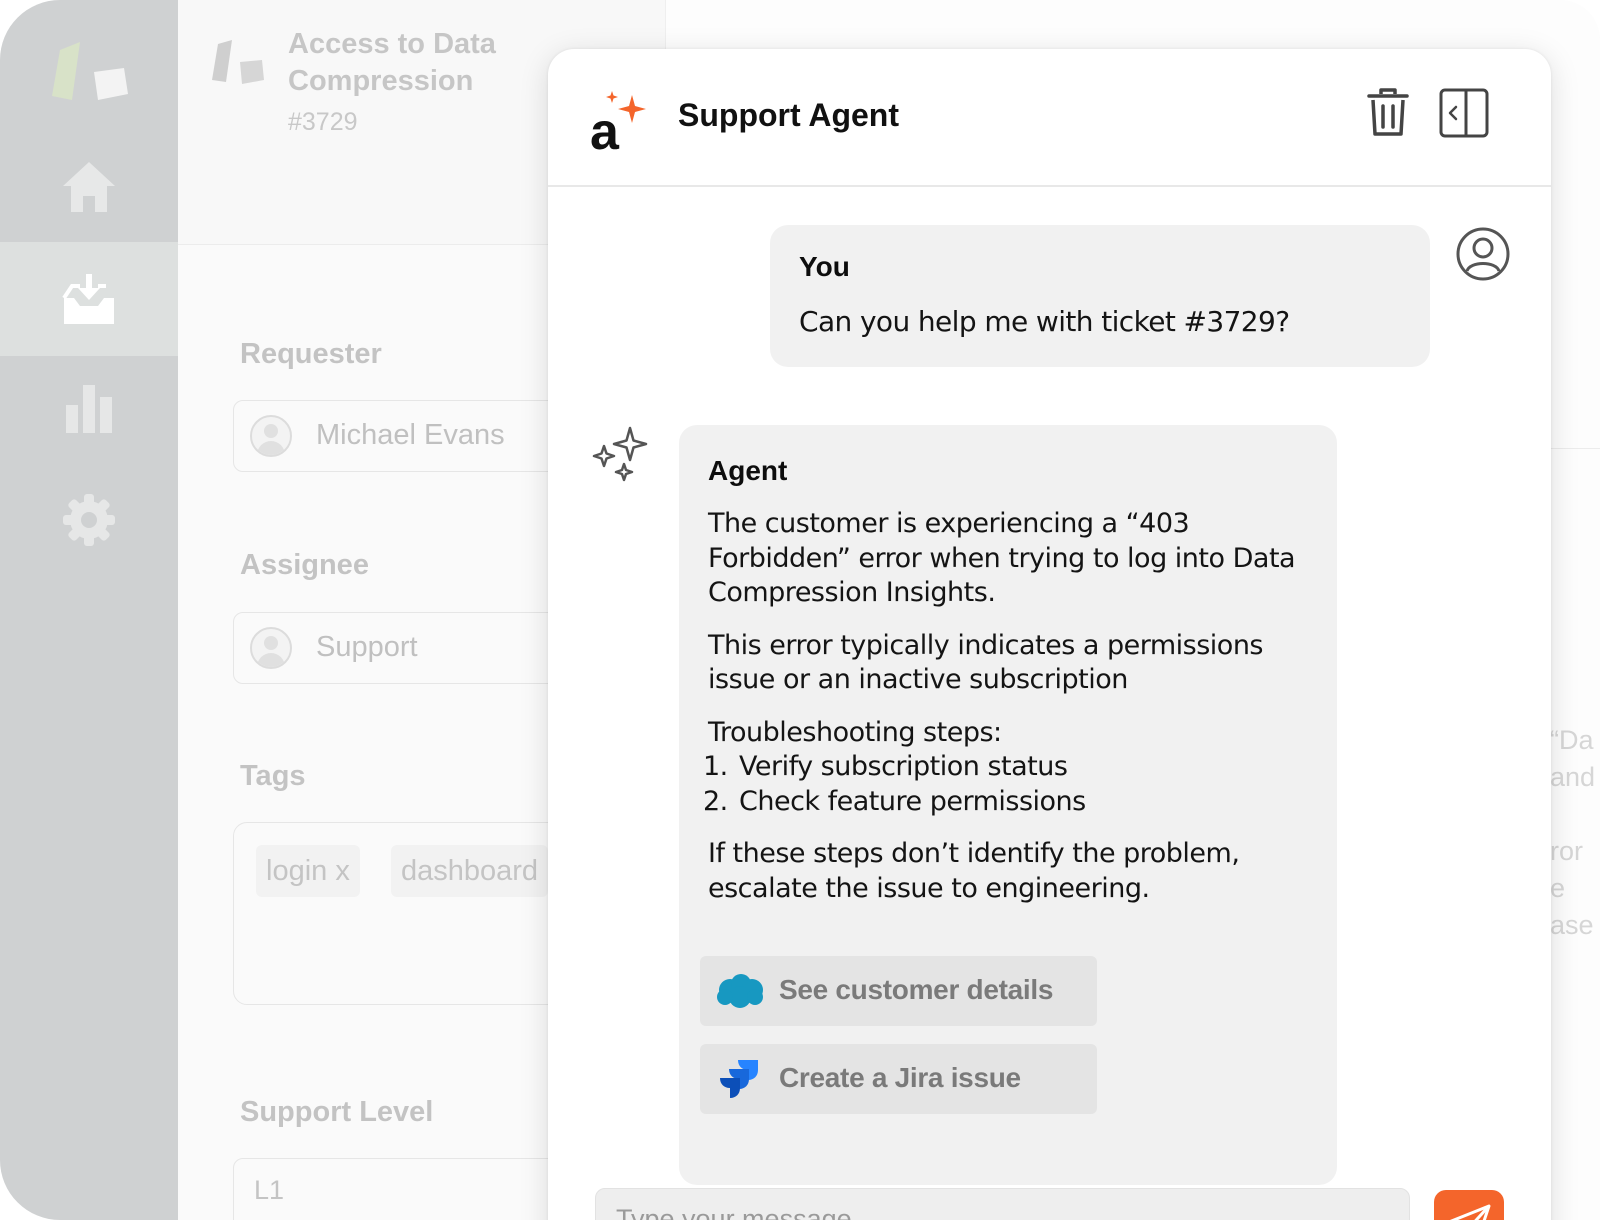  What do you see at coordinates (311, 354) in the screenshot?
I see `requester-label: Requester` at bounding box center [311, 354].